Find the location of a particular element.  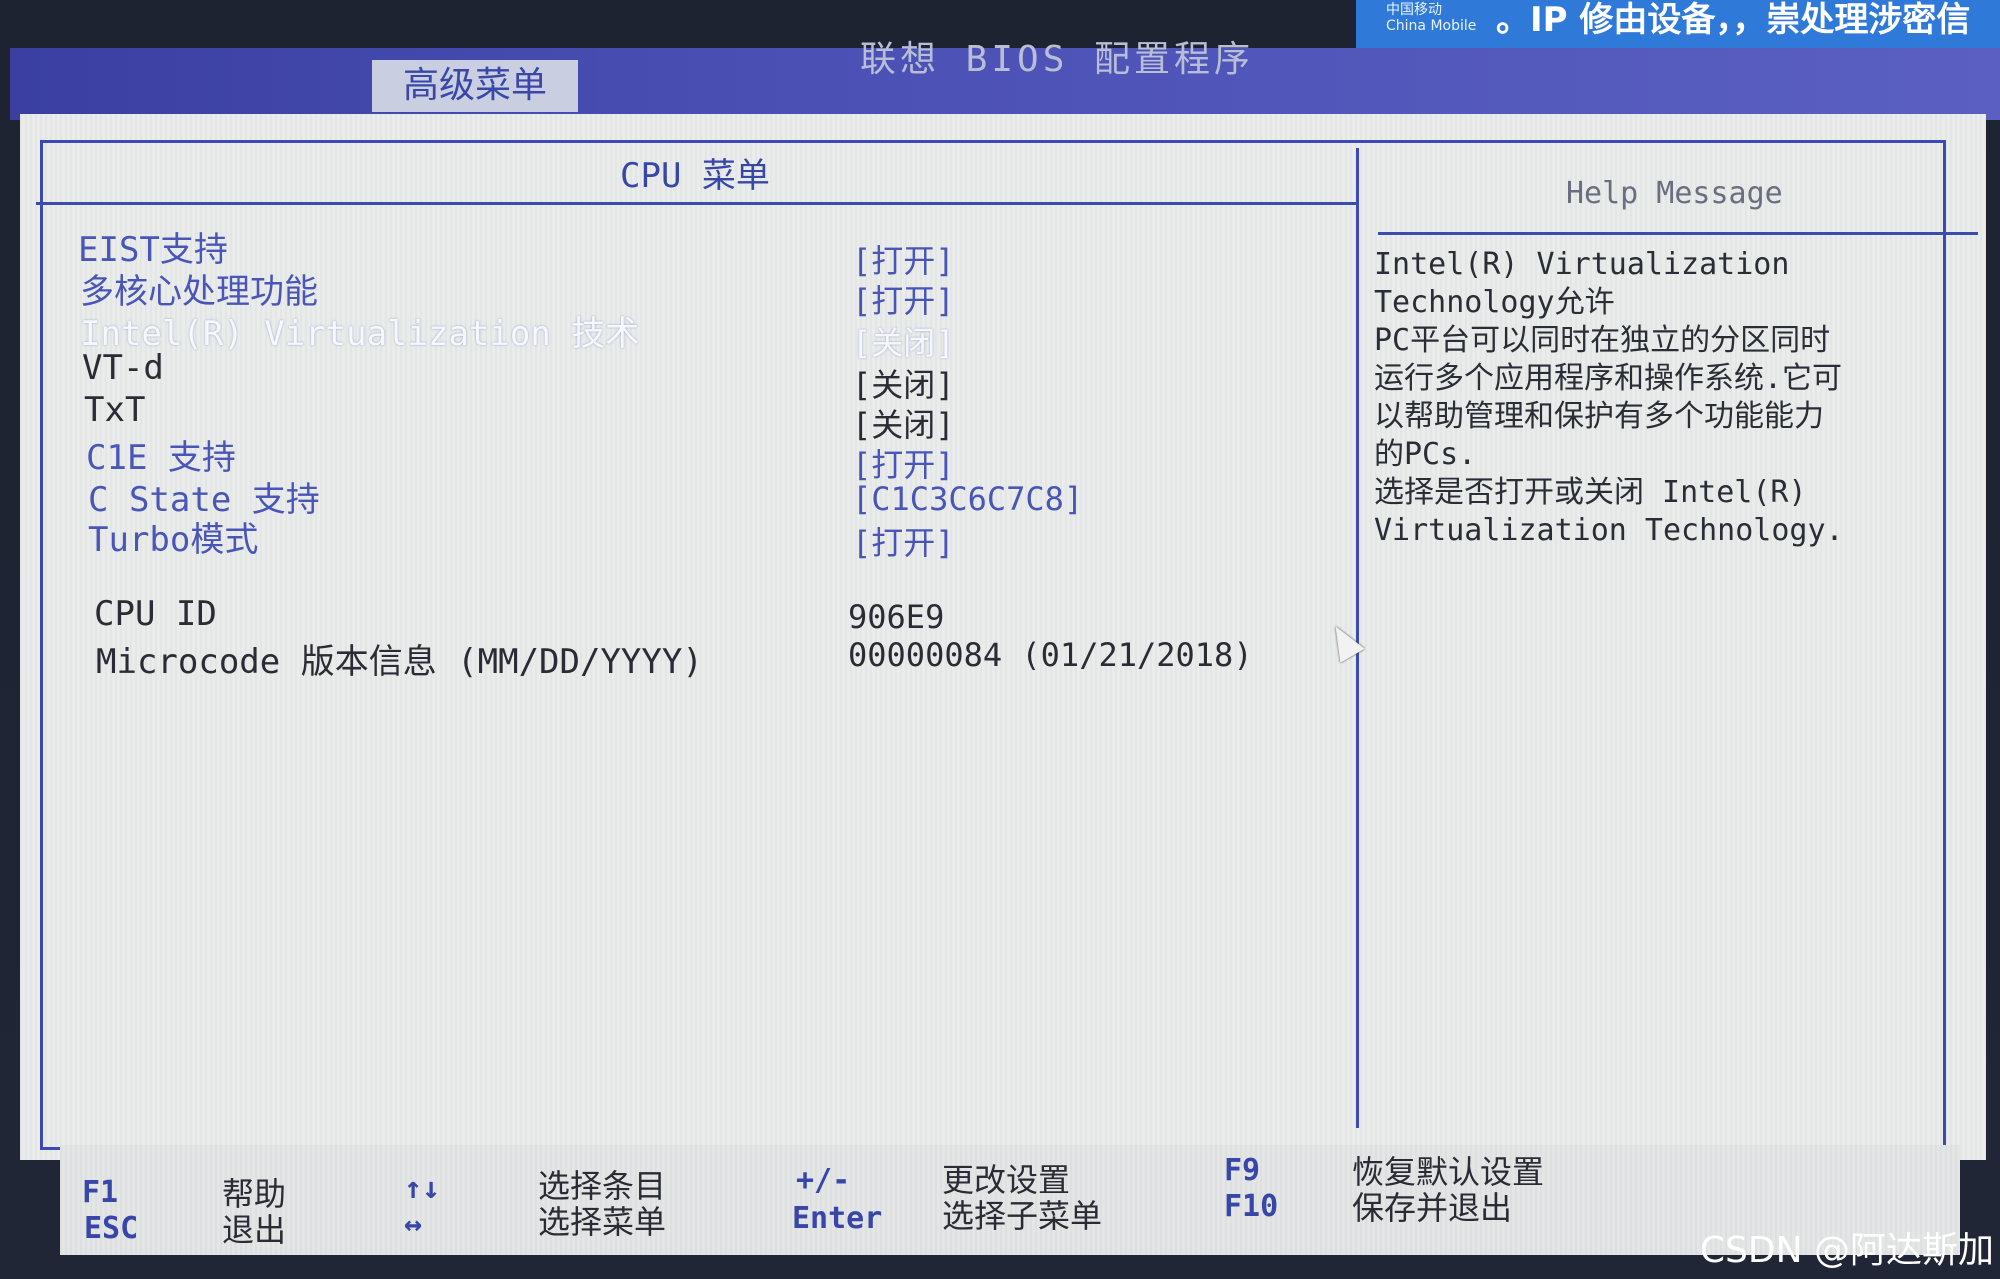

help-line: PC平台可以同时在独立的分区同时 is located at coordinates (1602, 340).